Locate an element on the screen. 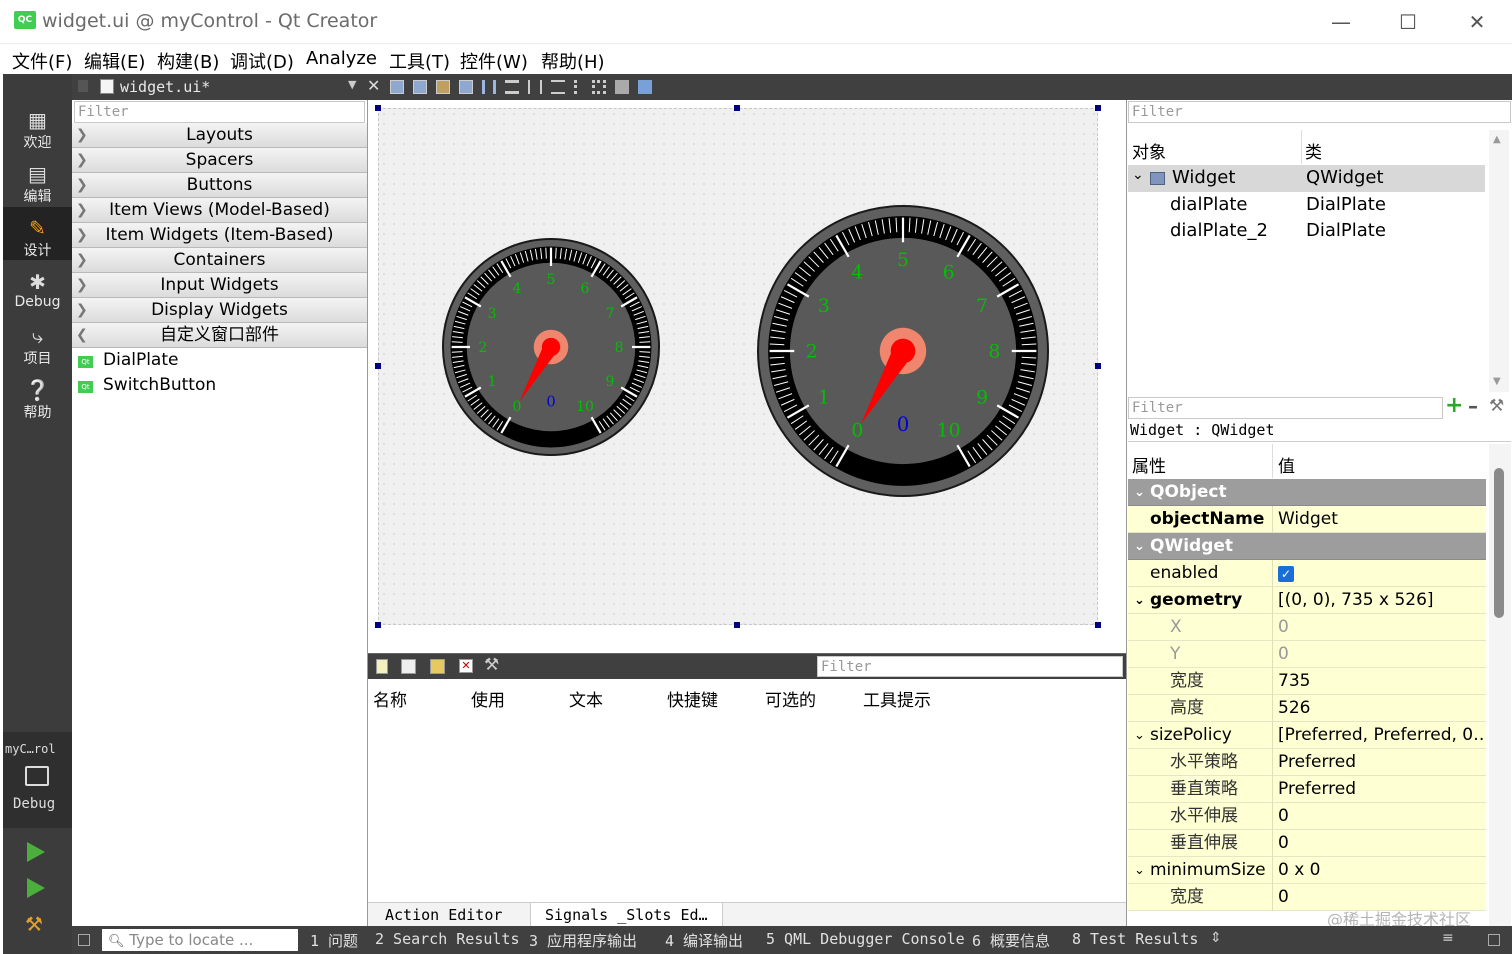 This screenshot has height=954, width=1512. layout-splitter-v-icon is located at coordinates (558, 87).